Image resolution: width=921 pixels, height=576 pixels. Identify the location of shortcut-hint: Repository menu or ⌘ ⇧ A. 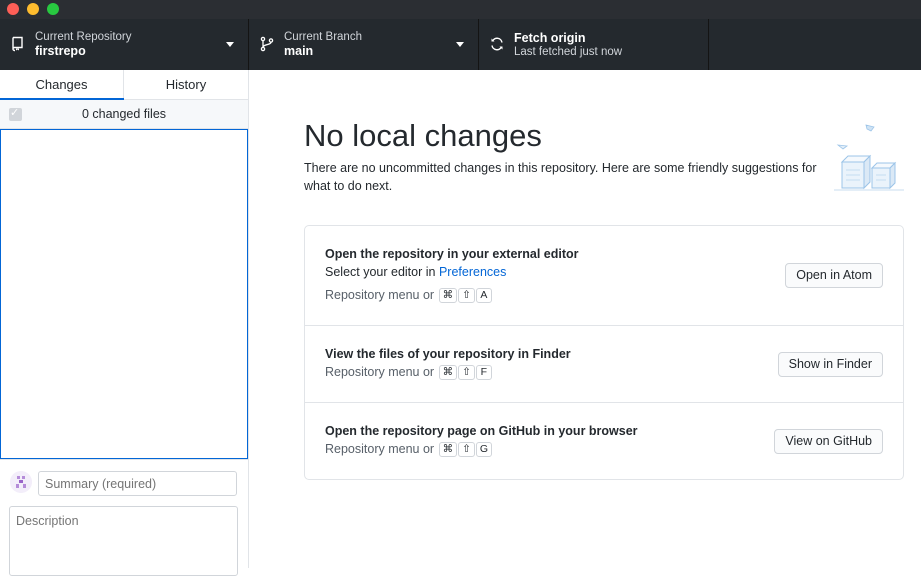
(408, 295).